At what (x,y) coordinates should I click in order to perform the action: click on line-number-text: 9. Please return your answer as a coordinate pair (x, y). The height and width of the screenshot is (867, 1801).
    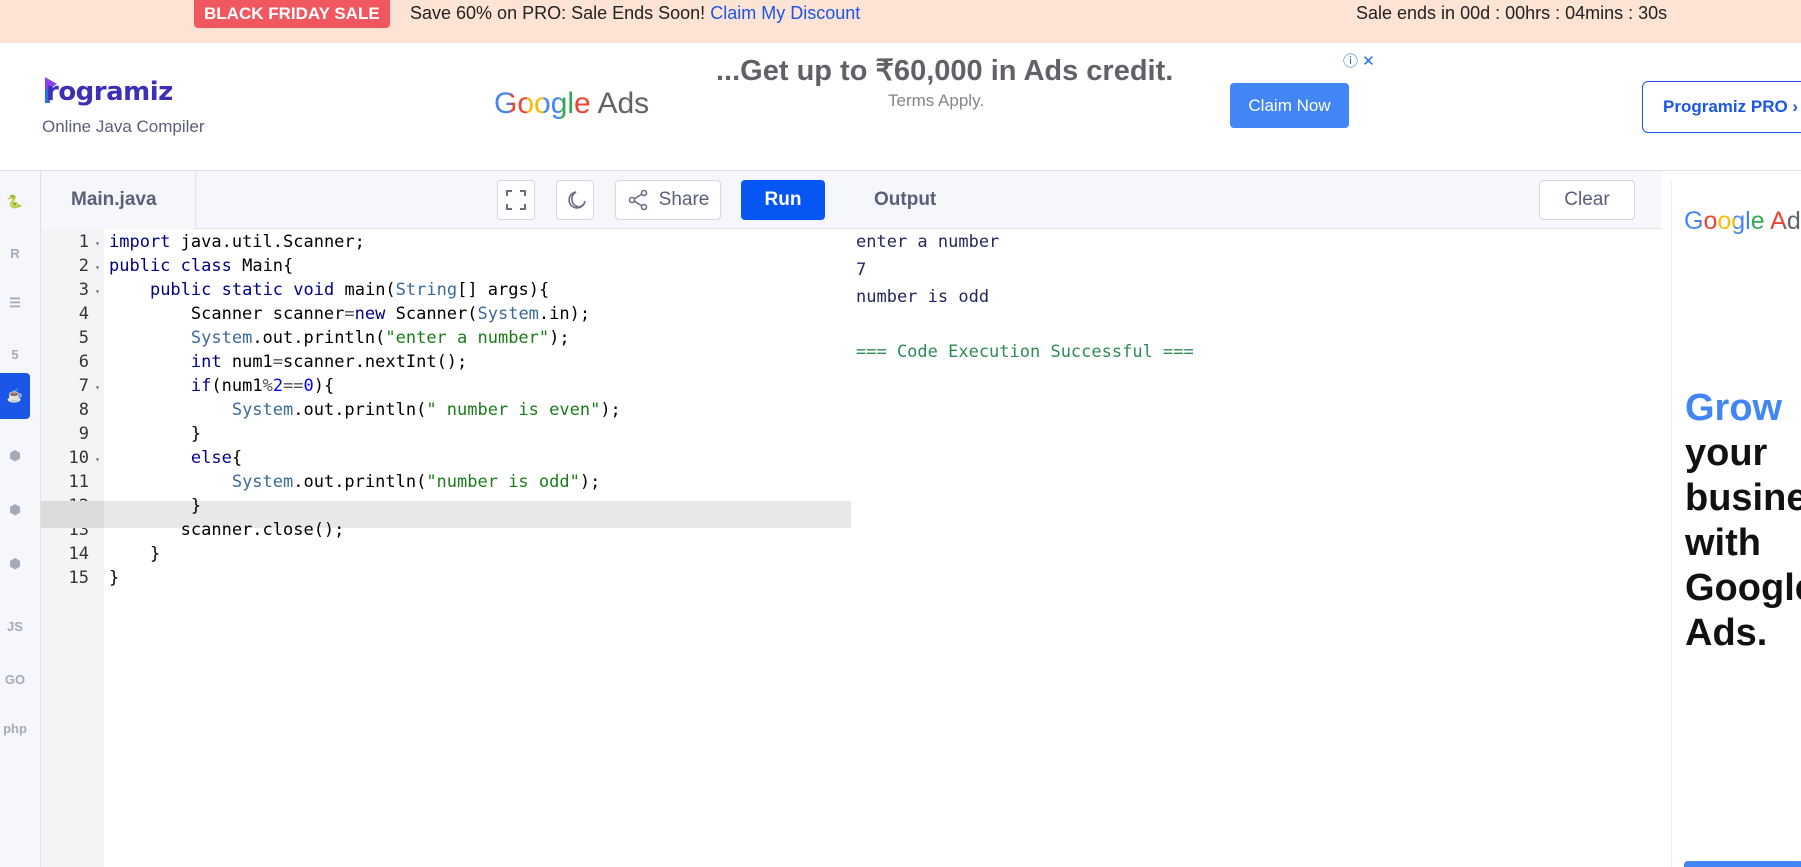
    Looking at the image, I should click on (83, 434).